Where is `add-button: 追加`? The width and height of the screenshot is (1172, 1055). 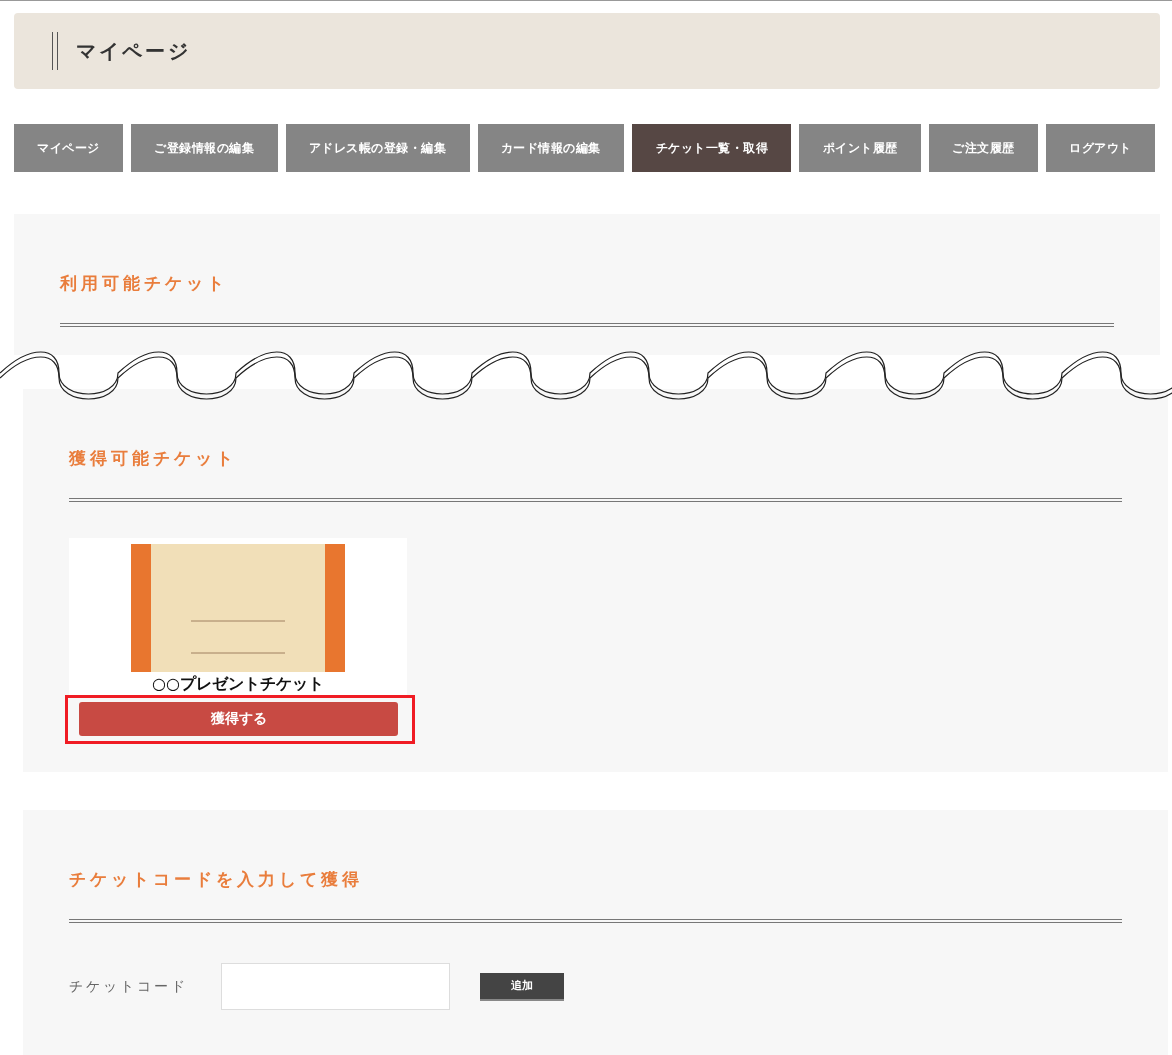
add-button: 追加 is located at coordinates (522, 986).